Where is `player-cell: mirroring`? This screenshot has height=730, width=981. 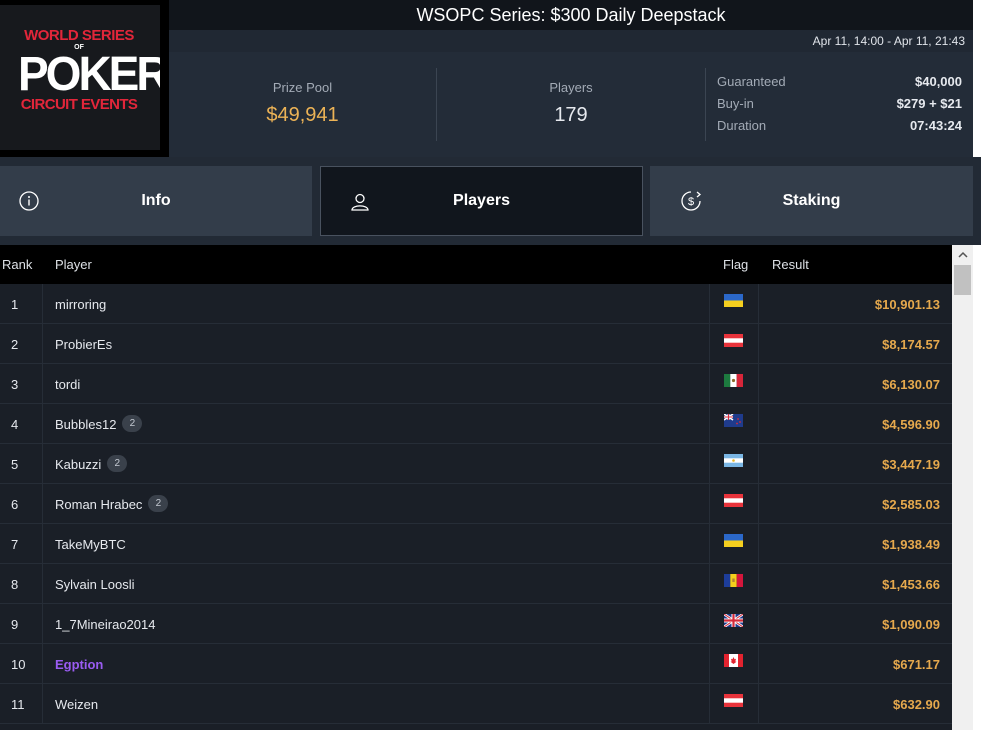 player-cell: mirroring is located at coordinates (80, 304).